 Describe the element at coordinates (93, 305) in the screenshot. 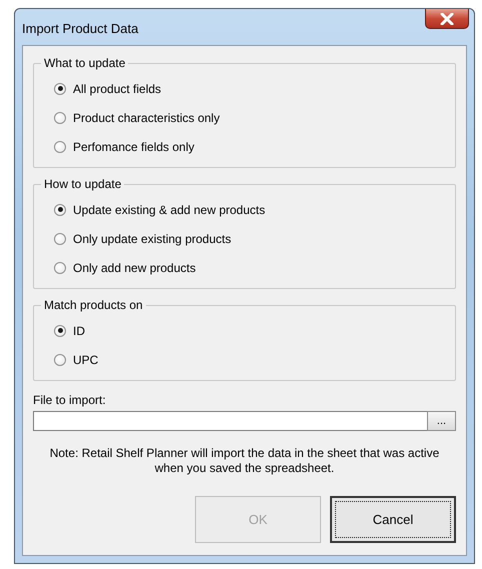

I see `group-label: Match products on` at that location.